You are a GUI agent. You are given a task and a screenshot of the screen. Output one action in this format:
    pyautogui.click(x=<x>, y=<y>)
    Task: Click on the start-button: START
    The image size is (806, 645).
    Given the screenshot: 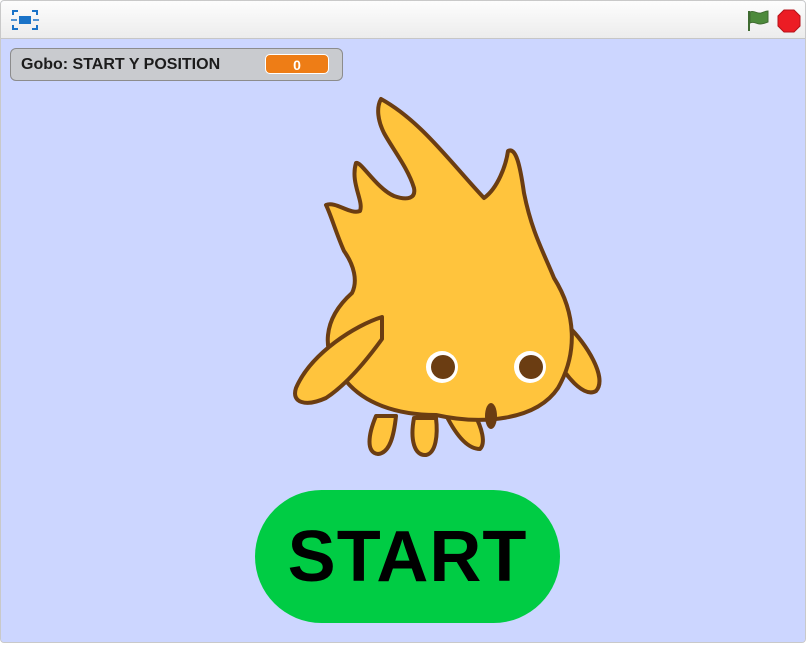 What is the action you would take?
    pyautogui.click(x=407, y=556)
    